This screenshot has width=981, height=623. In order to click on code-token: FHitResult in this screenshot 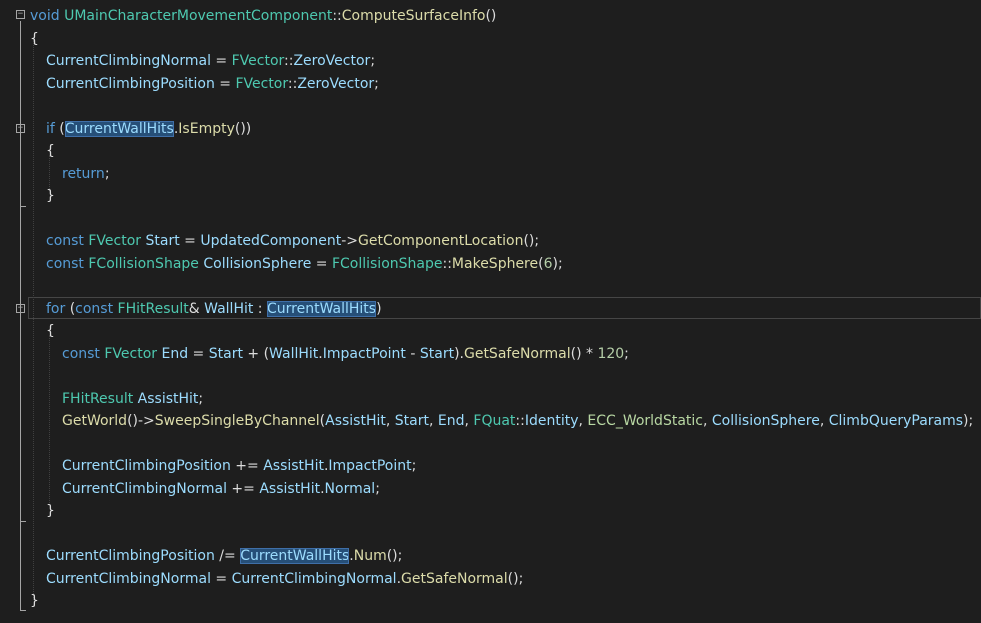, I will do `click(98, 398)`.